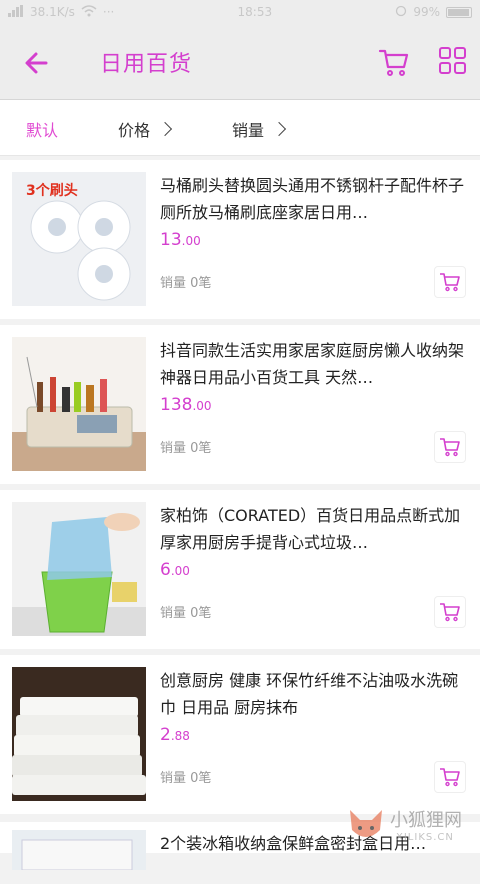  I want to click on price-integer: 6, so click(165, 570).